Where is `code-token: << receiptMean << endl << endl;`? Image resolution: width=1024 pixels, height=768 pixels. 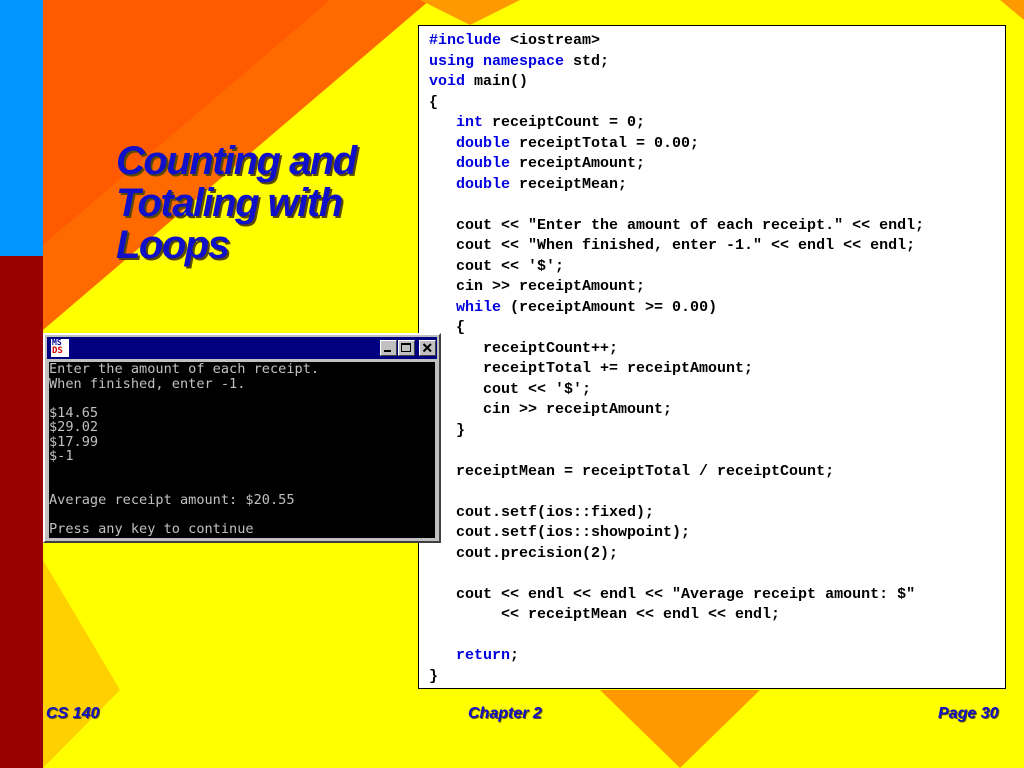 code-token: << receiptMean << endl << endl; is located at coordinates (605, 614).